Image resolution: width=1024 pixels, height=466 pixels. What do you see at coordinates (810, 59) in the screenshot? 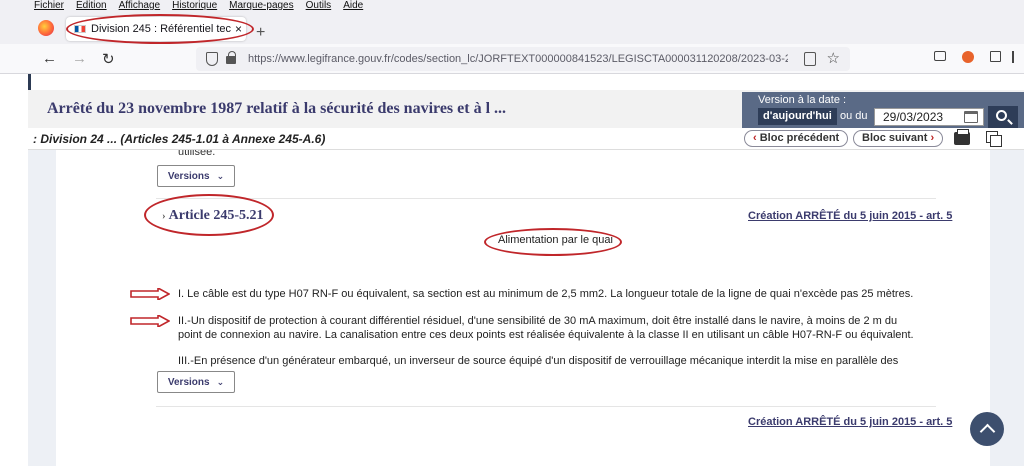
I see `reader-view-icon` at bounding box center [810, 59].